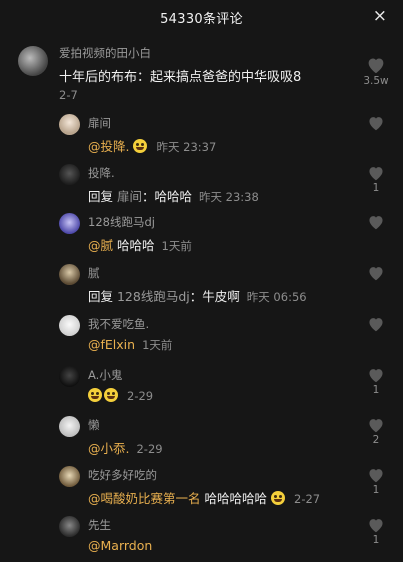 The height and width of the screenshot is (562, 403). I want to click on reply-username: 腻, so click(94, 273).